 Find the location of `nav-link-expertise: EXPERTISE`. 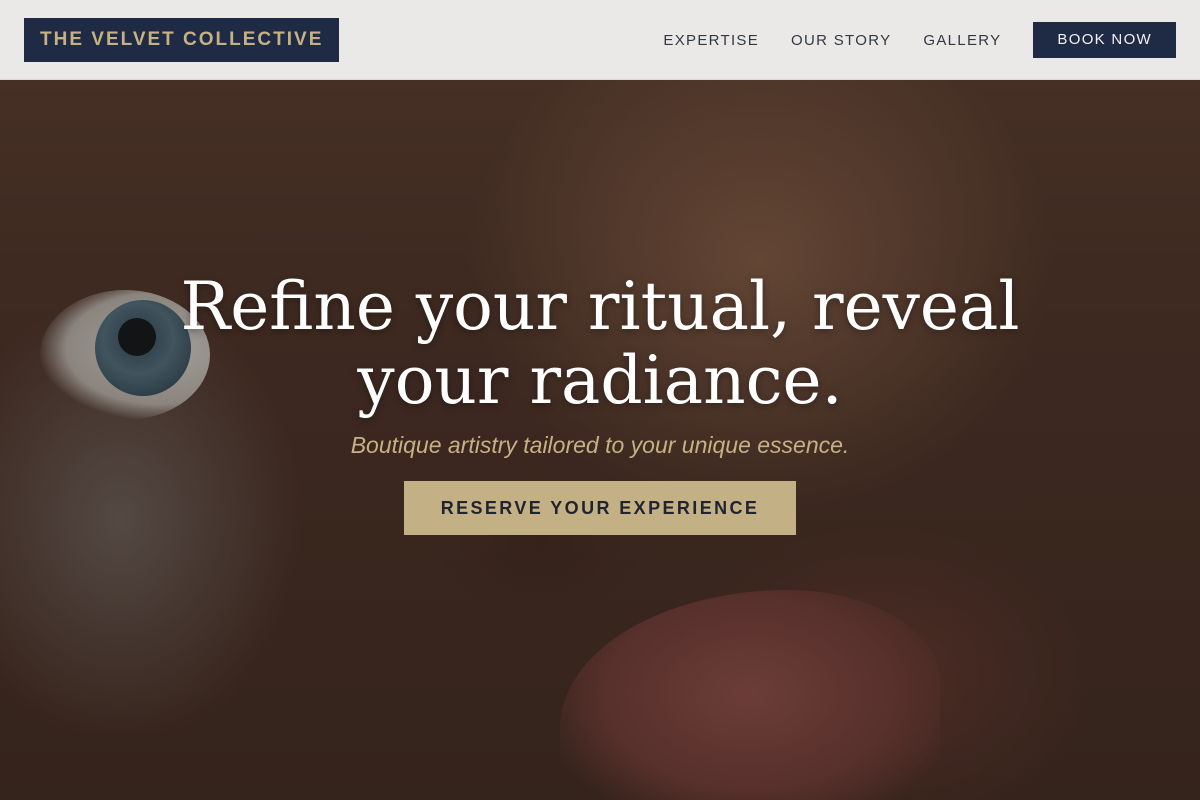

nav-link-expertise: EXPERTISE is located at coordinates (711, 40).